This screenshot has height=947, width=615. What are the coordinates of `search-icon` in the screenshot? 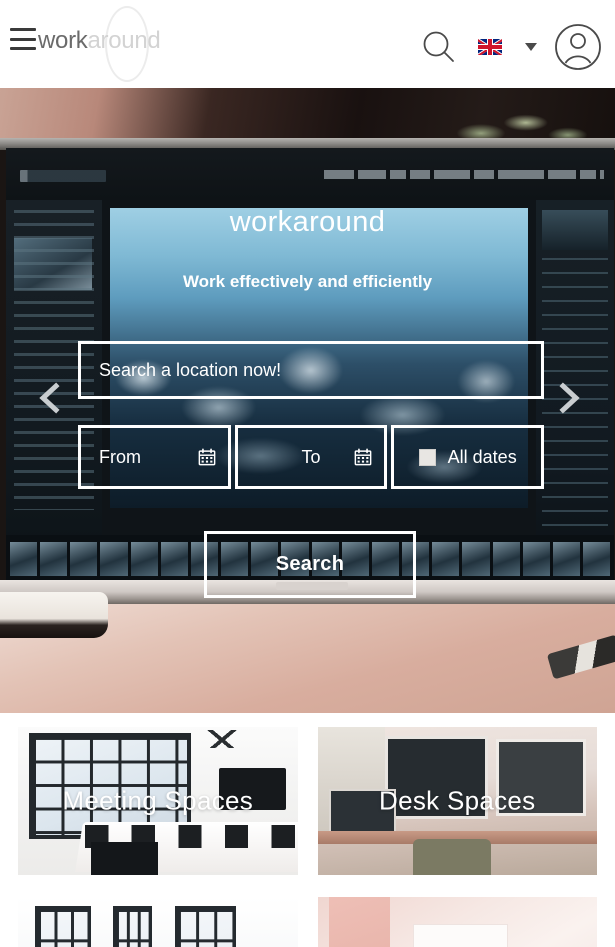 It's located at (438, 46).